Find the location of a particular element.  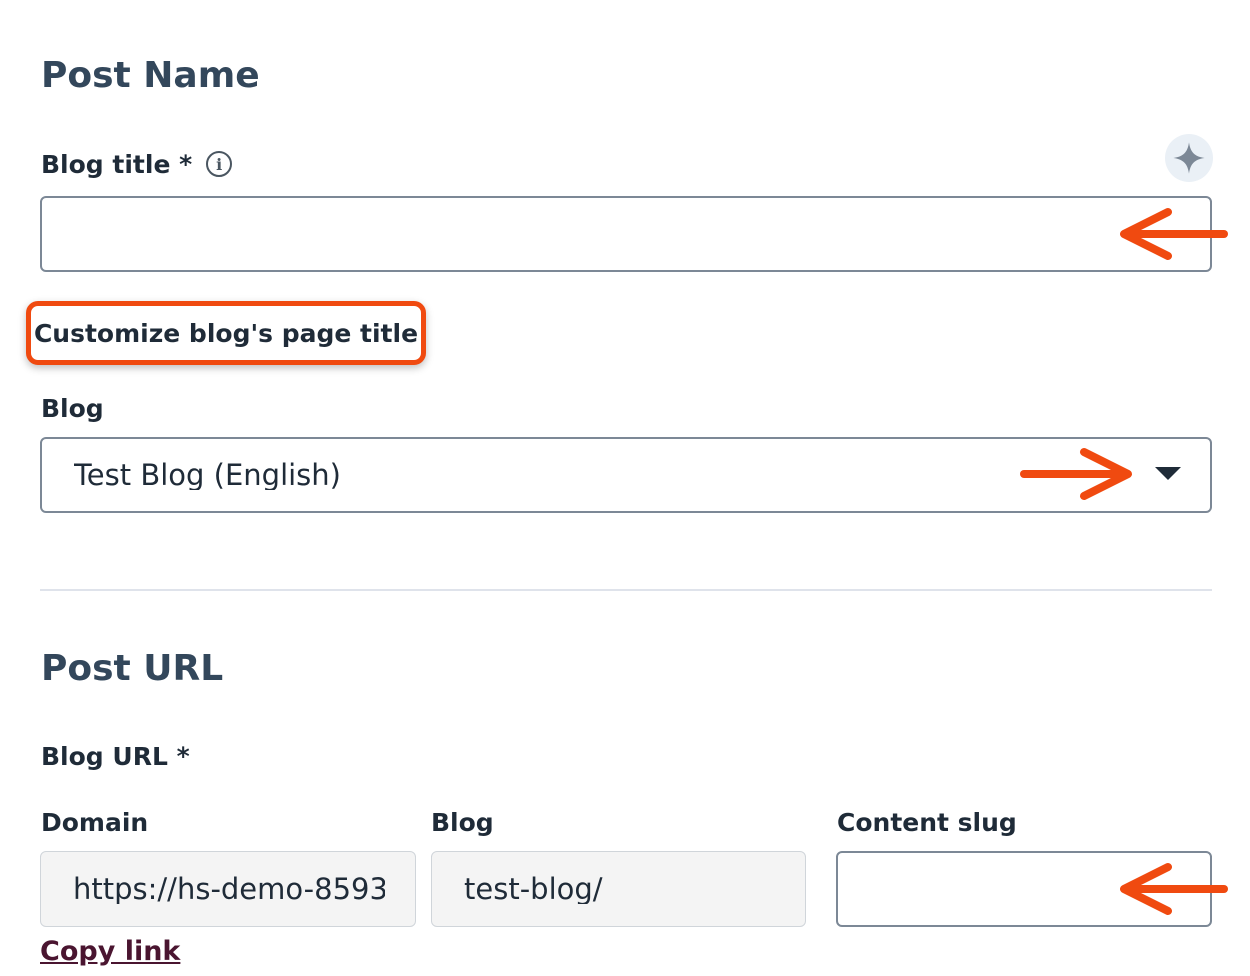

domain-value: https://hs-demo-8593 is located at coordinates (229, 889).